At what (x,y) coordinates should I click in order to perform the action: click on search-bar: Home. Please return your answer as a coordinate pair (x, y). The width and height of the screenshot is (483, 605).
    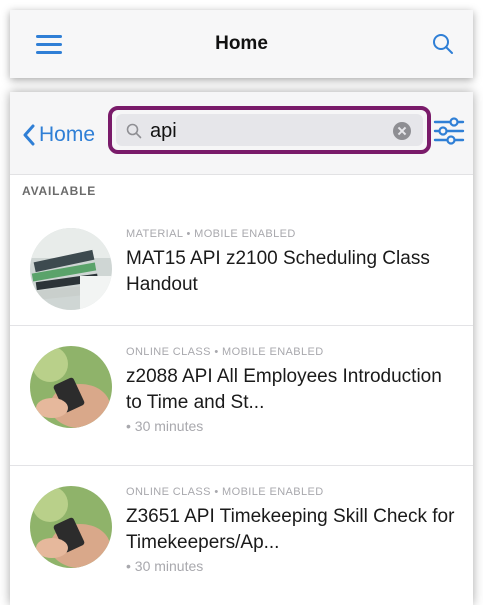
    Looking at the image, I should click on (241, 133).